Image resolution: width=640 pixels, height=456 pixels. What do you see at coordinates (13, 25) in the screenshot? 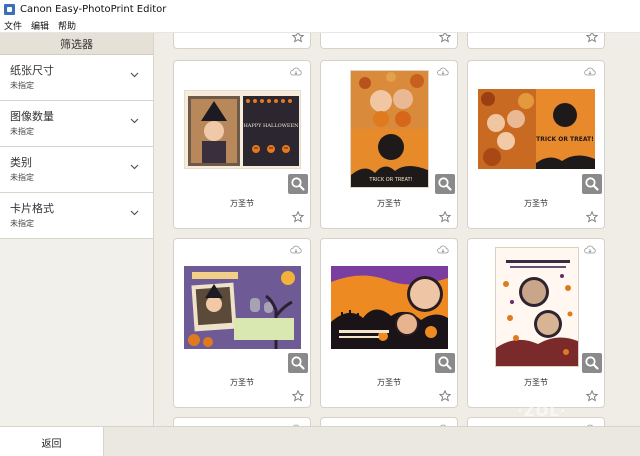
I see `menu-file: 文件` at bounding box center [13, 25].